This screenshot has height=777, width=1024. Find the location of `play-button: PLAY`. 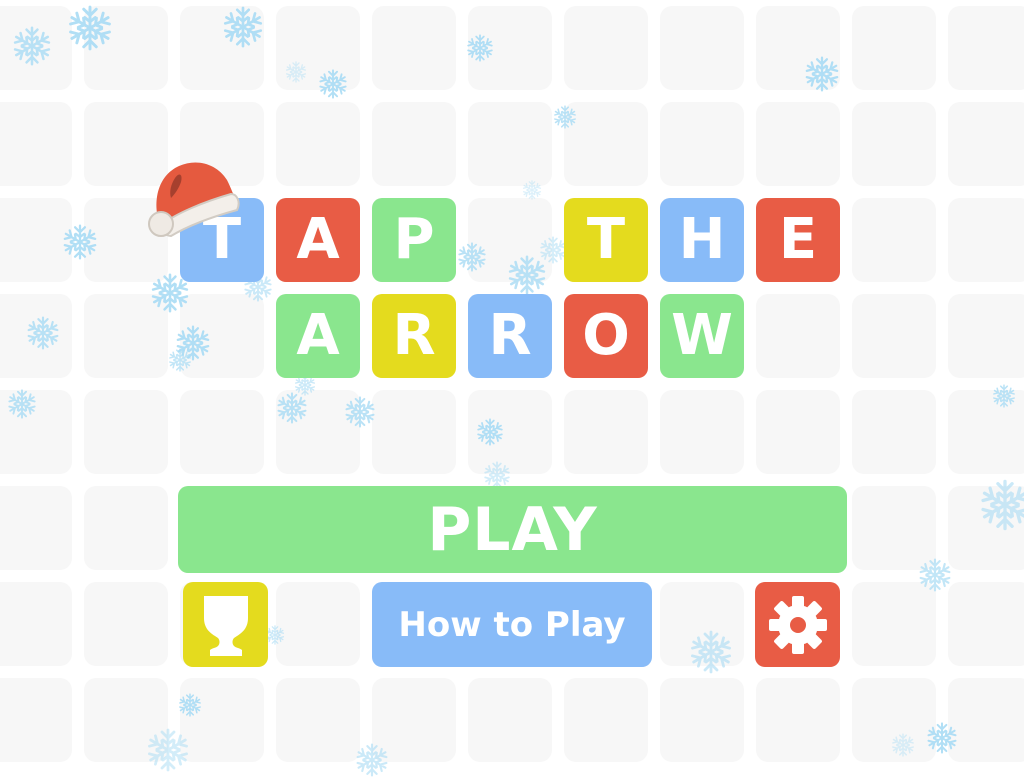

play-button: PLAY is located at coordinates (512, 529).